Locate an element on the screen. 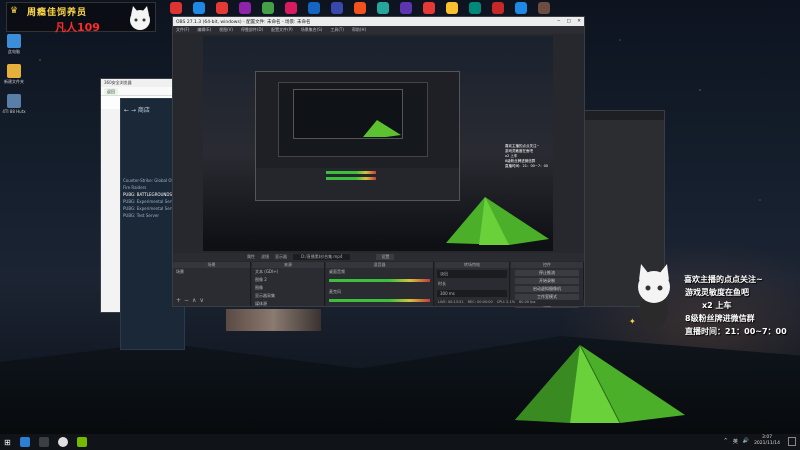  source-name: 显示器 is located at coordinates (281, 256).